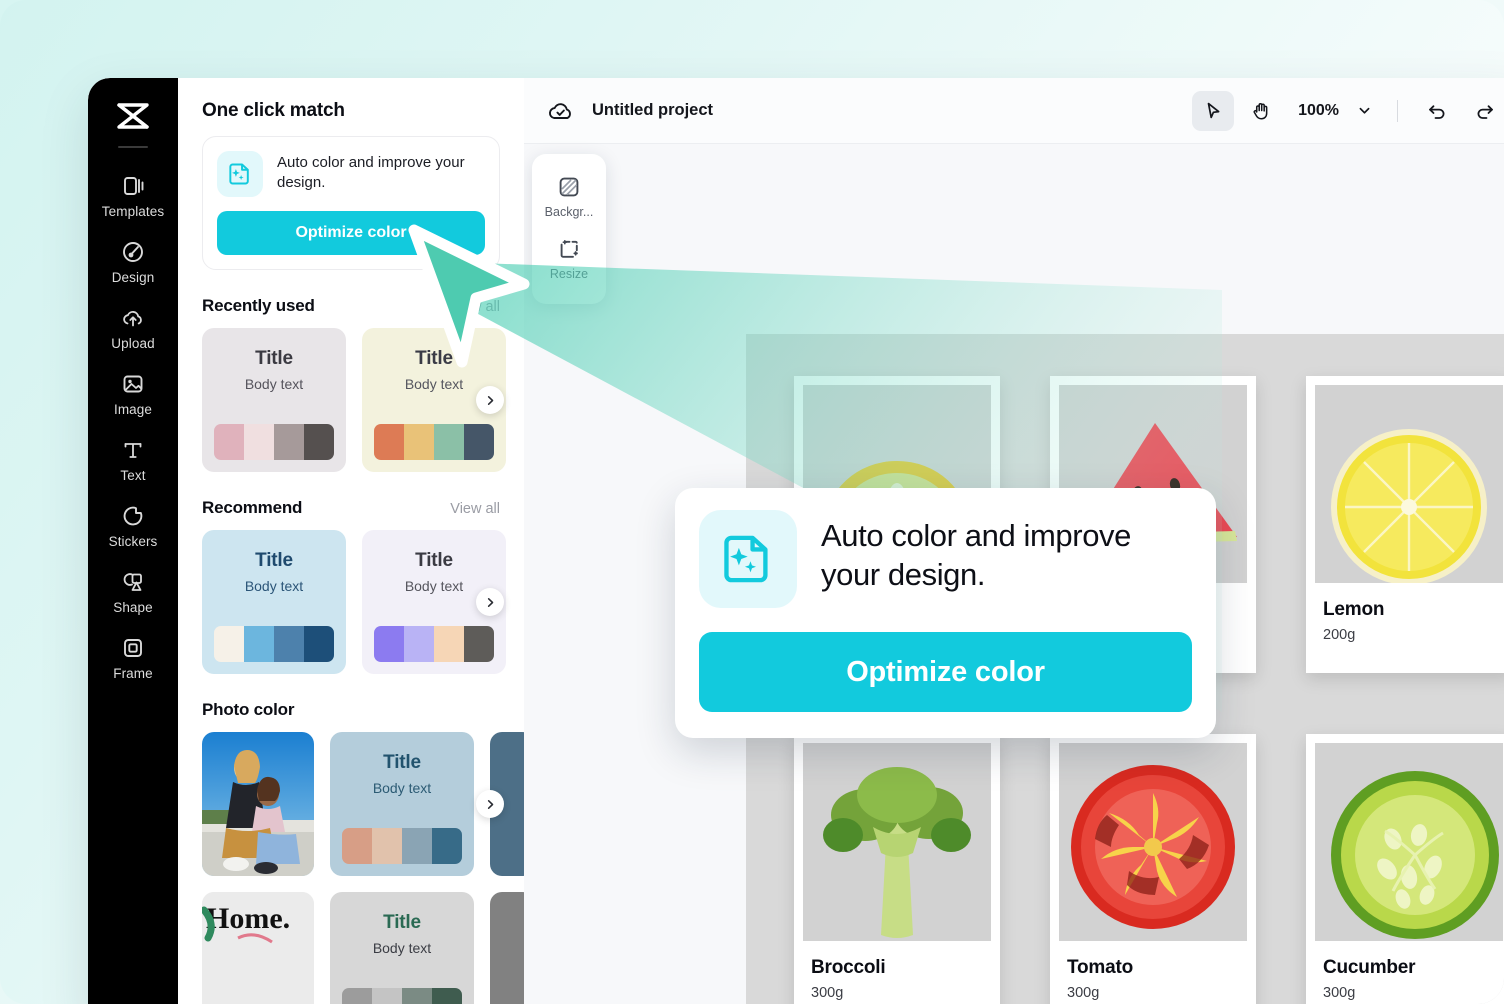  Describe the element at coordinates (1364, 111) in the screenshot. I see `zoom-dropdown-button` at that location.